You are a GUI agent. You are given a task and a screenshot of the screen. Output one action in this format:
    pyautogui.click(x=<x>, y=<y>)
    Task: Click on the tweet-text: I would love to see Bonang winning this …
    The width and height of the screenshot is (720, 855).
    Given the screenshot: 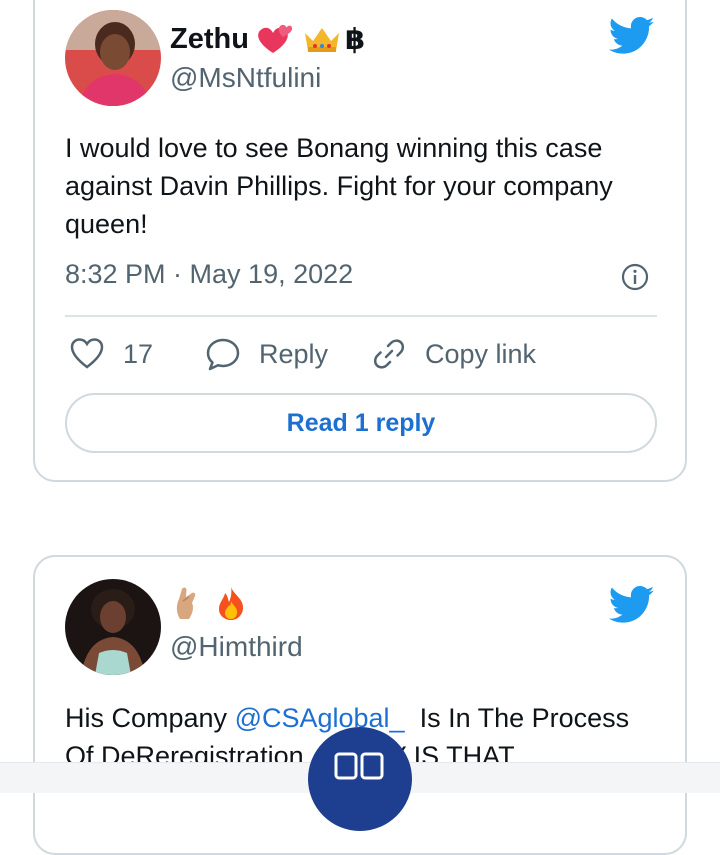 What is the action you would take?
    pyautogui.click(x=360, y=186)
    